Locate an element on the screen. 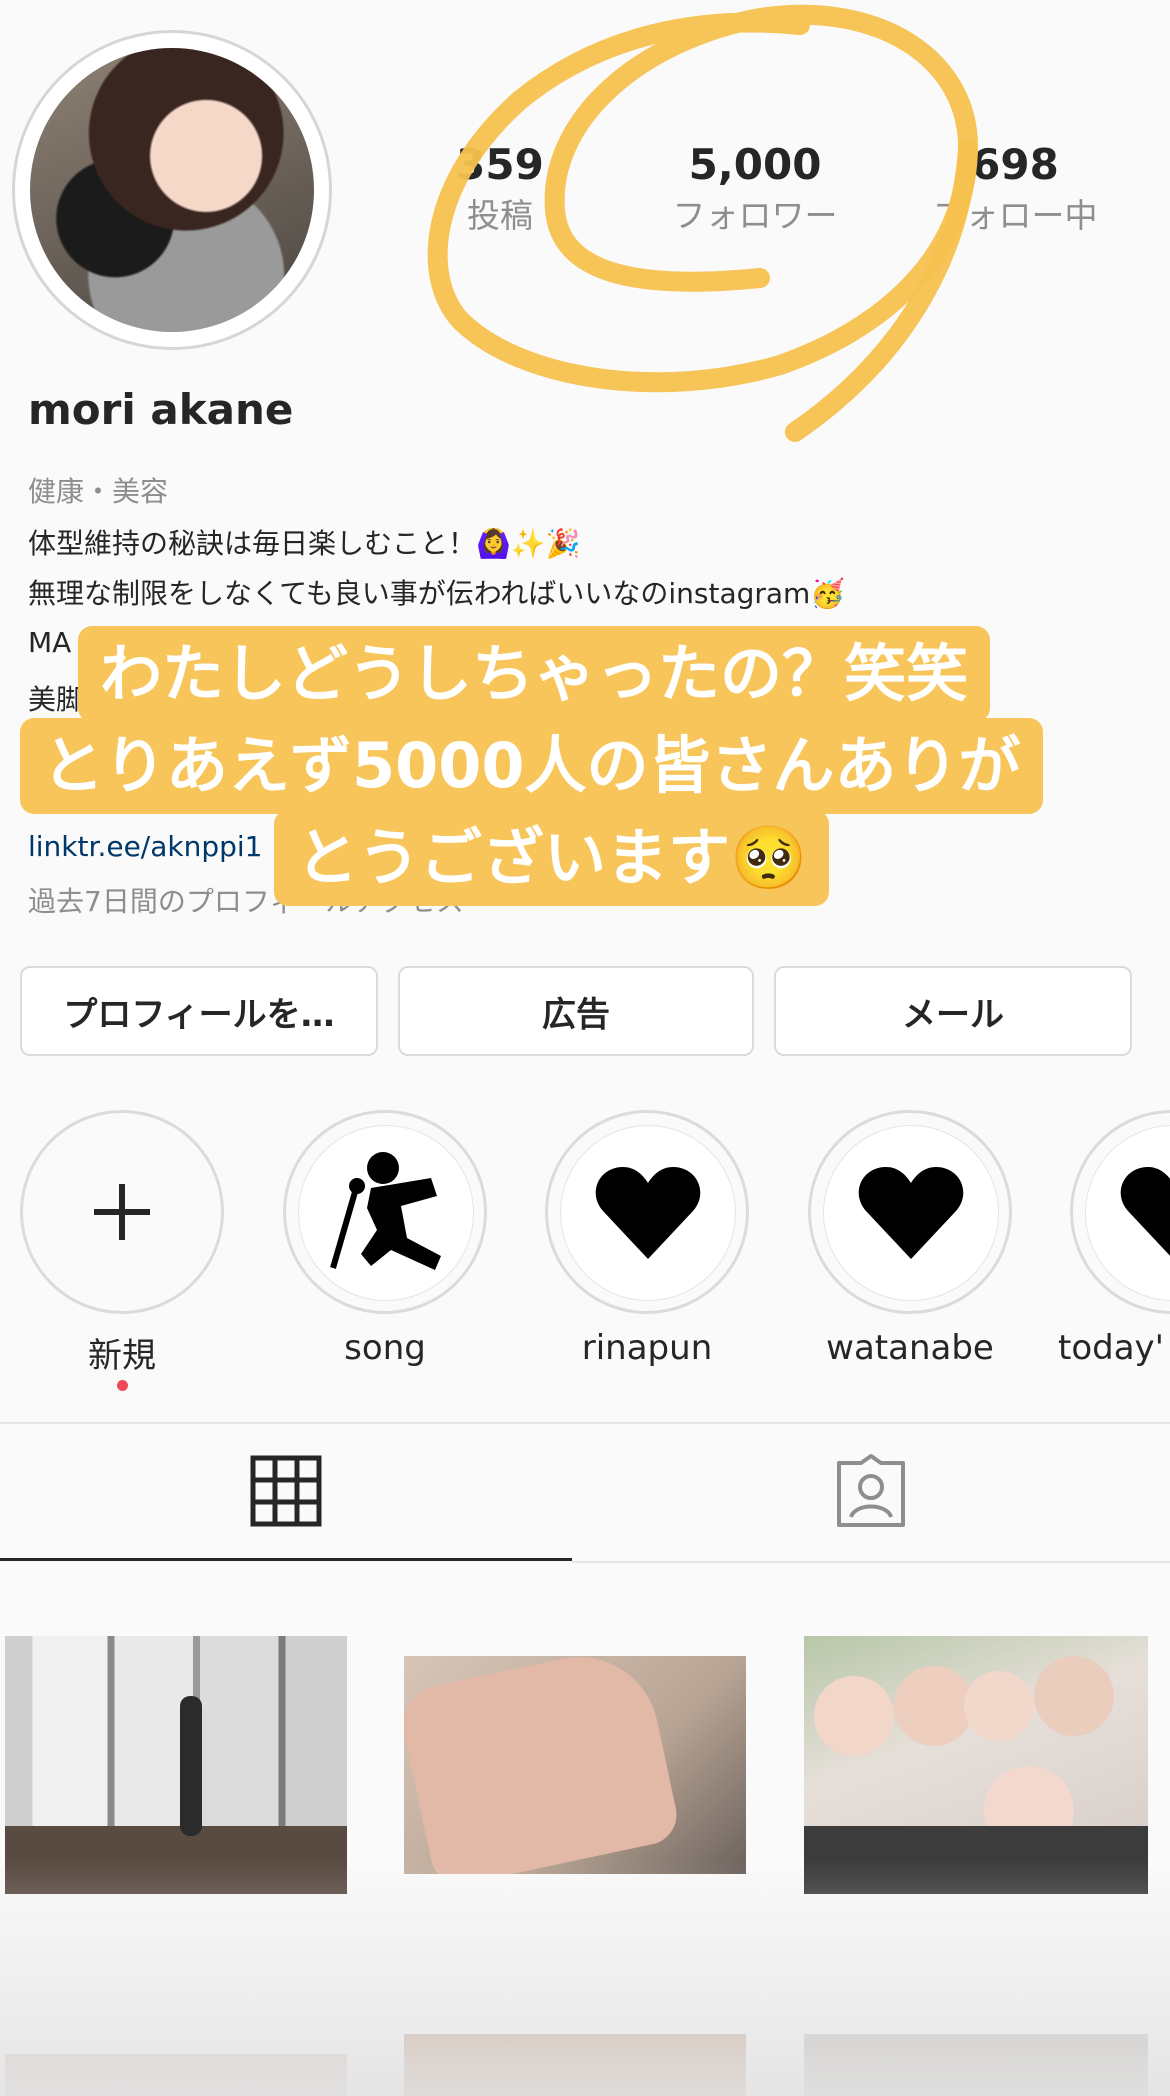 This screenshot has width=1170, height=2096. grid-icon is located at coordinates (286, 1491).